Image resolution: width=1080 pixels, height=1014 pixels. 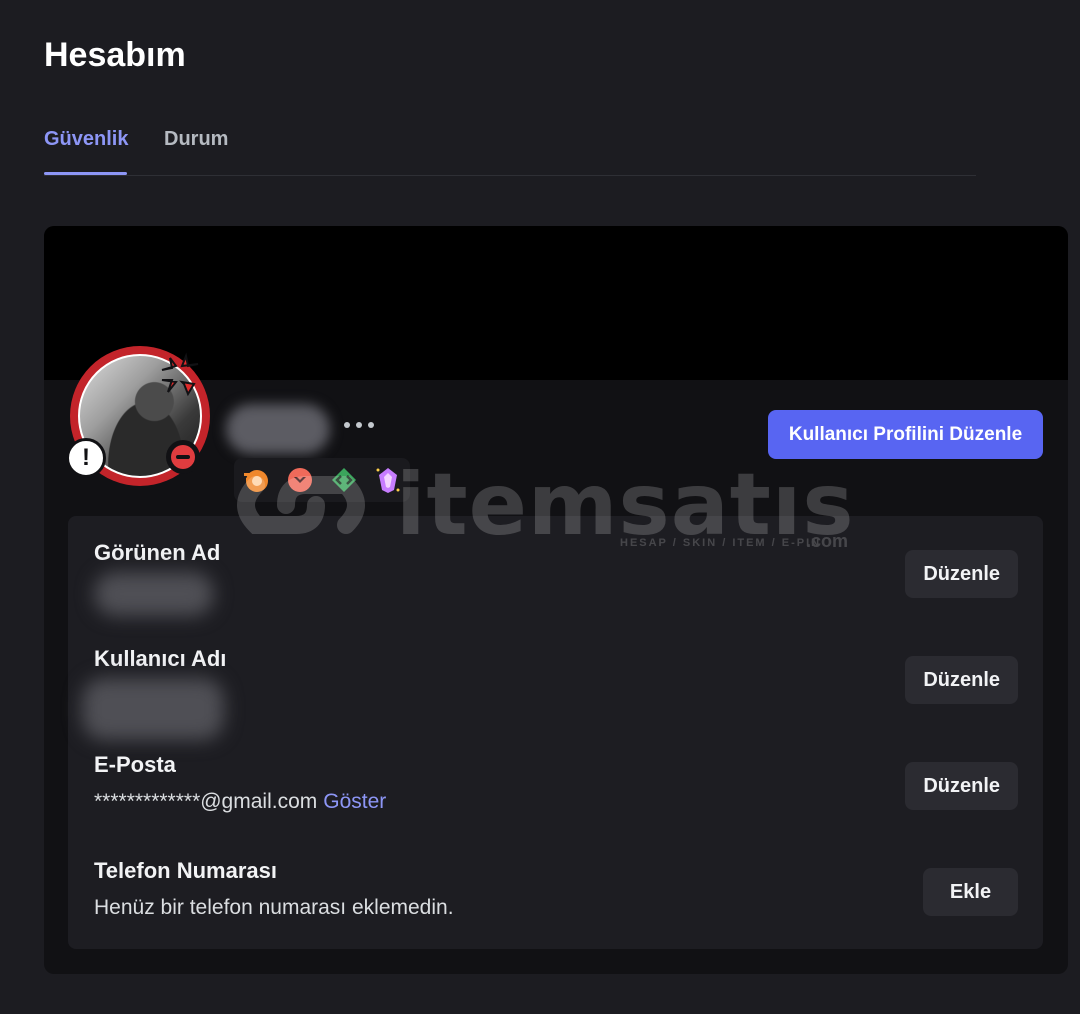 I want to click on edit-display-name-button: Düzenle, so click(x=961, y=574).